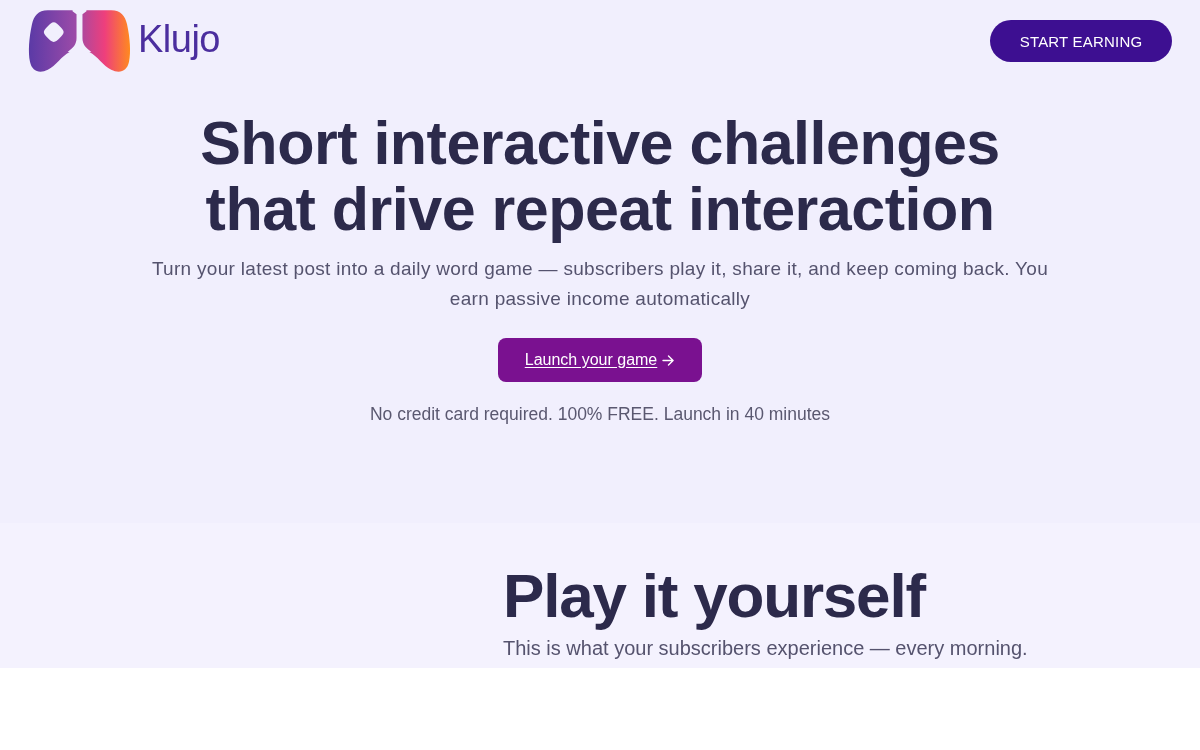  I want to click on arrow-right-icon, so click(669, 360).